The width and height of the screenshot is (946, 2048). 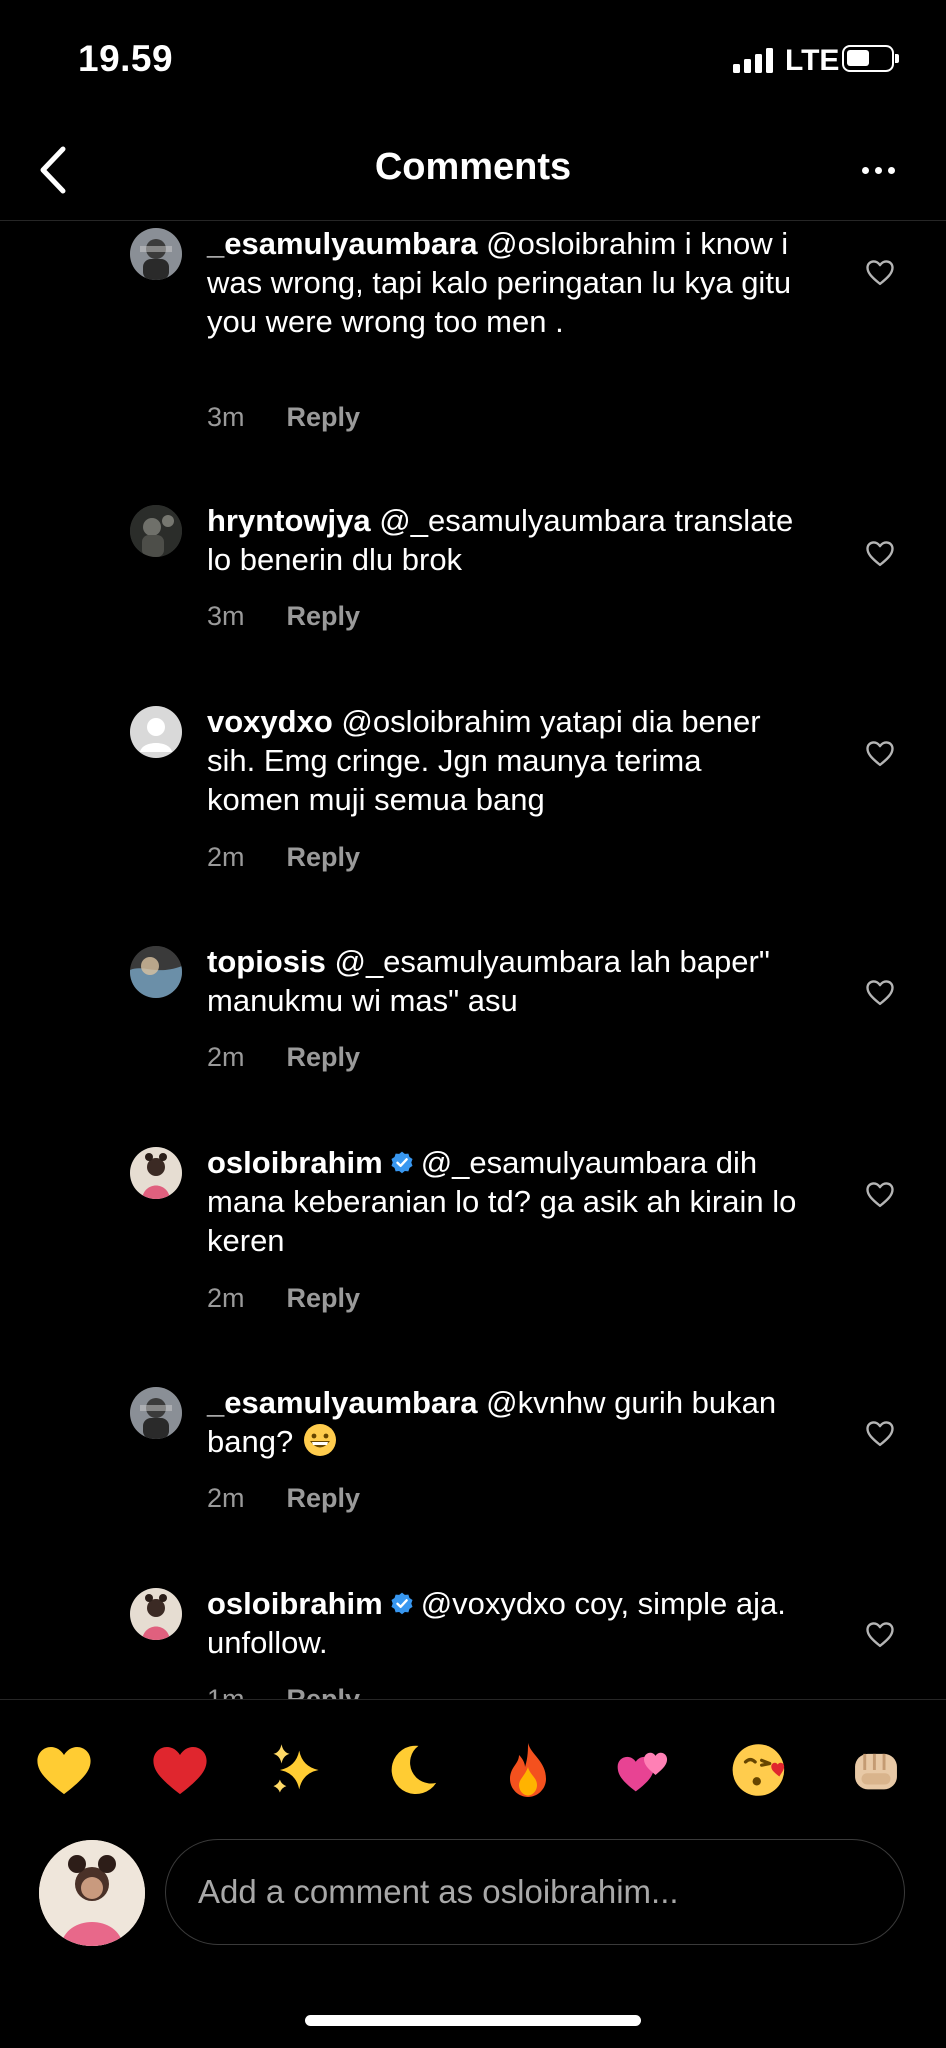 I want to click on sparkles-icon, so click(x=296, y=1768).